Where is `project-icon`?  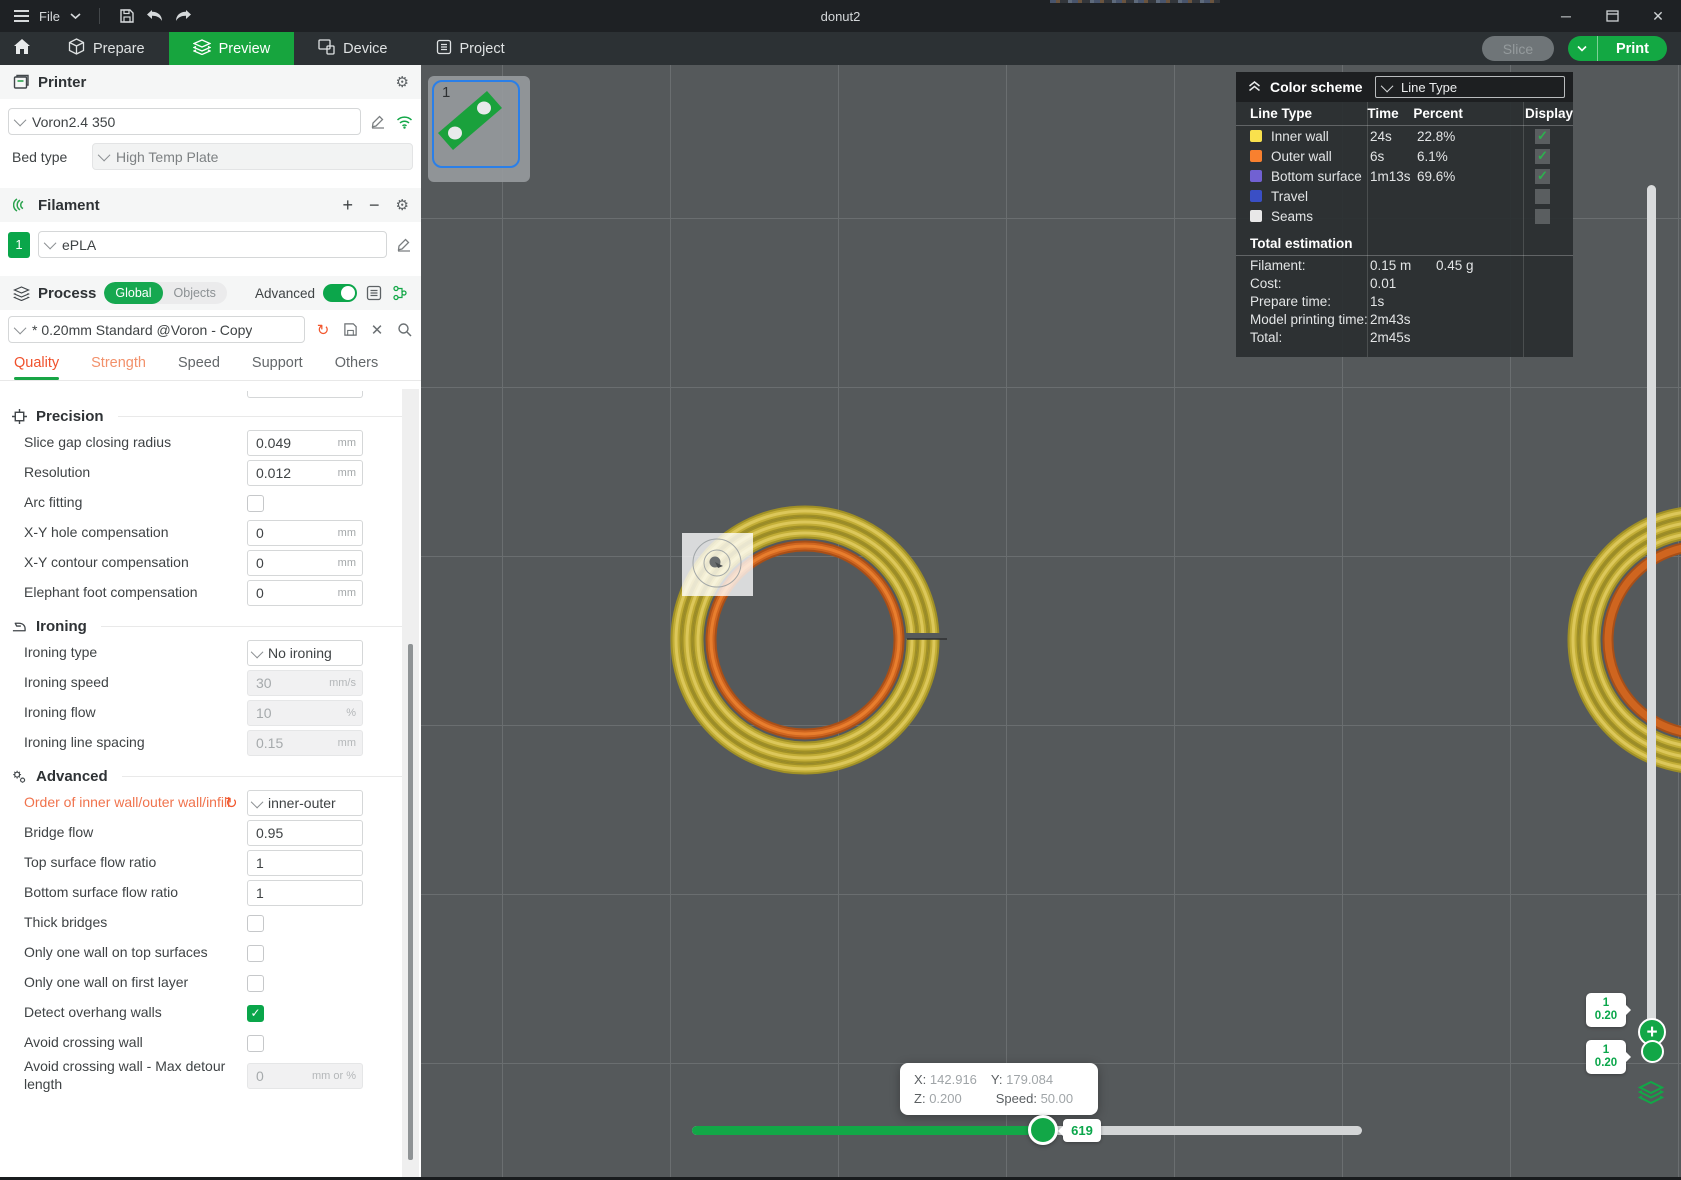
project-icon is located at coordinates (444, 49).